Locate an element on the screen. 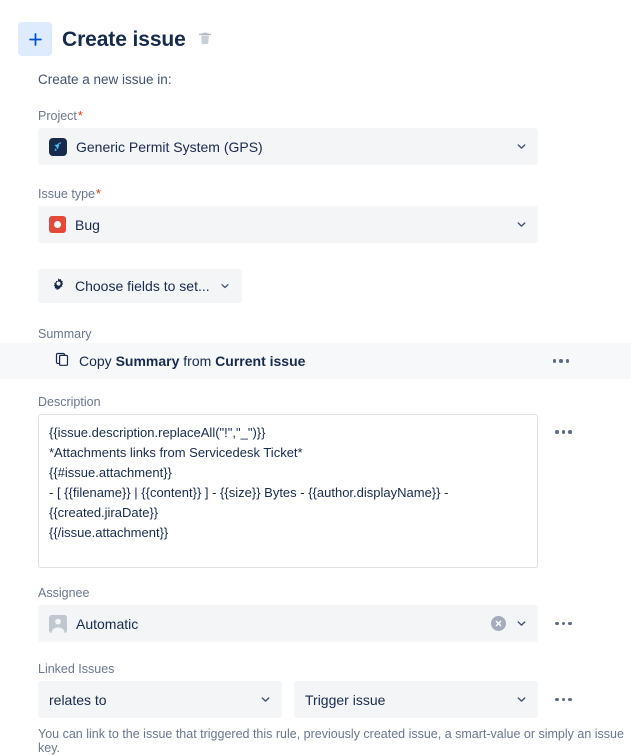  form-intro-text: Create a new issue in: is located at coordinates (105, 79).